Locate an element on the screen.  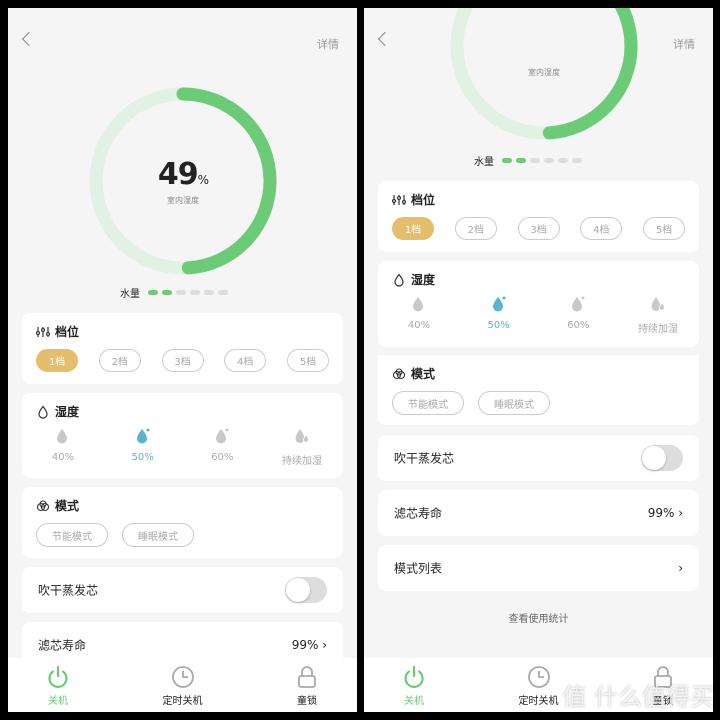
lock-icon is located at coordinates (307, 677).